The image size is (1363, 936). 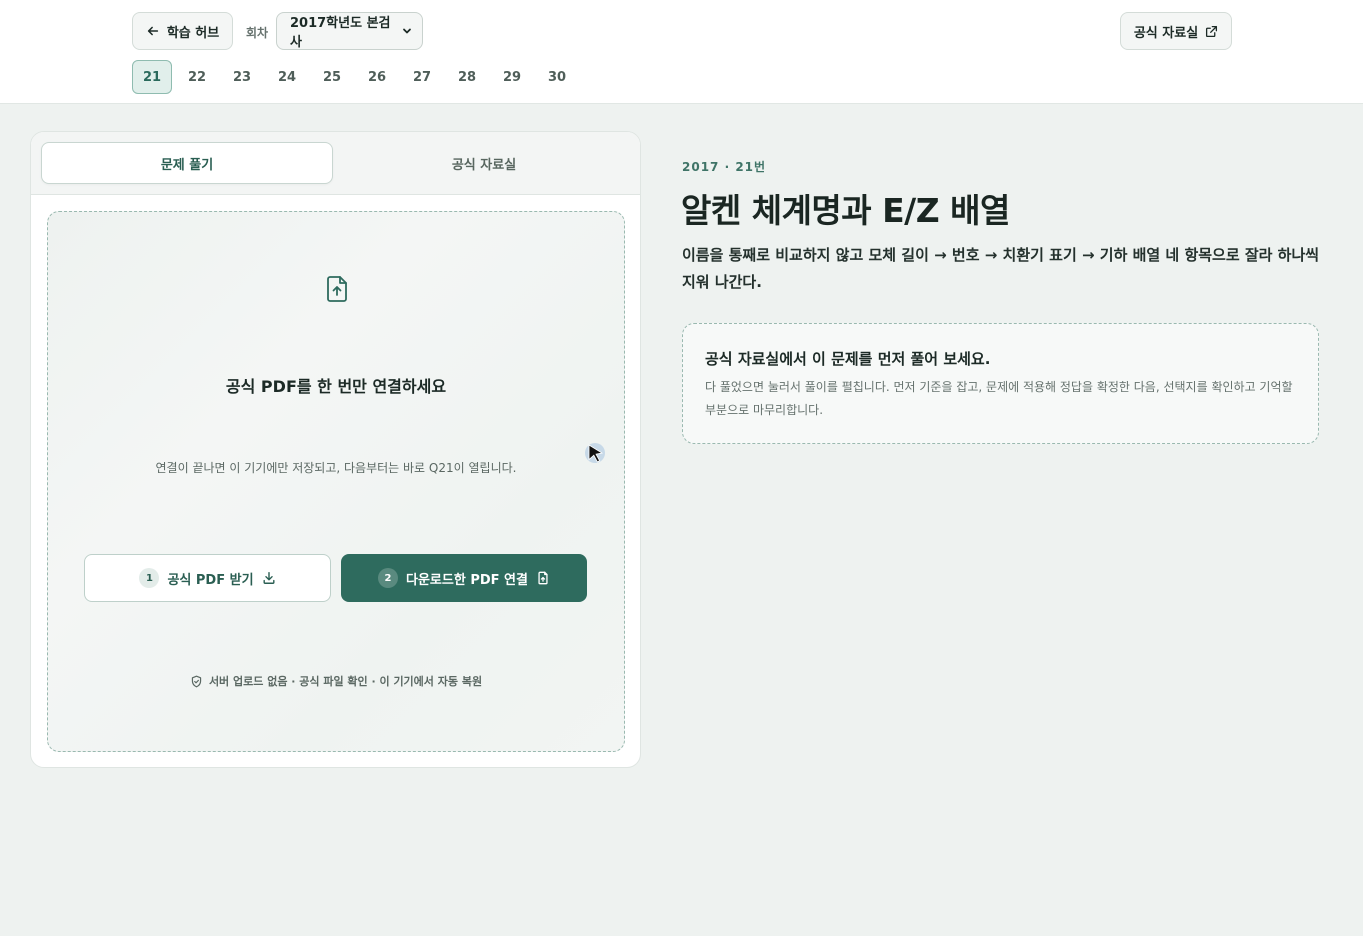 I want to click on round-select-value: 2017학년도 본검사, so click(x=340, y=33).